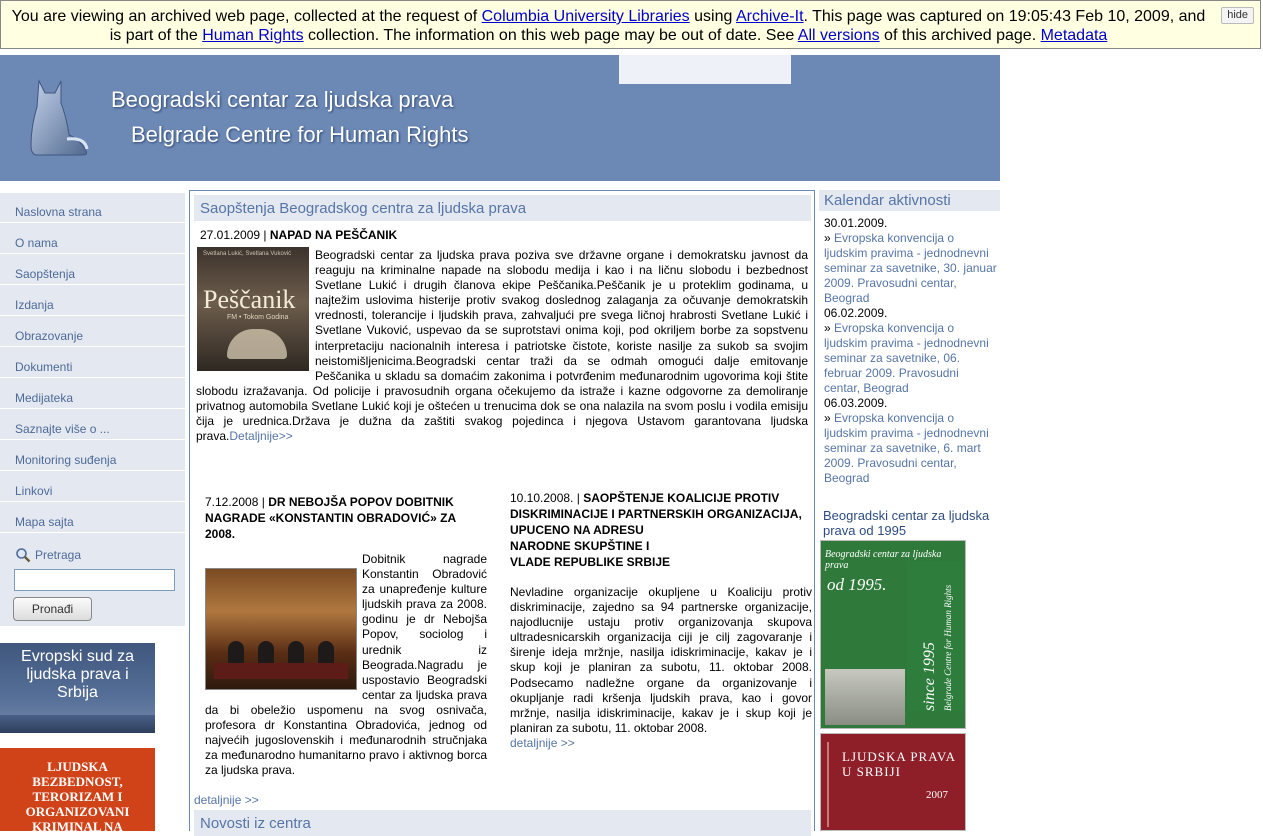 The width and height of the screenshot is (1263, 836). Describe the element at coordinates (92, 487) in the screenshot. I see `nav-item-links: Linkovi` at that location.